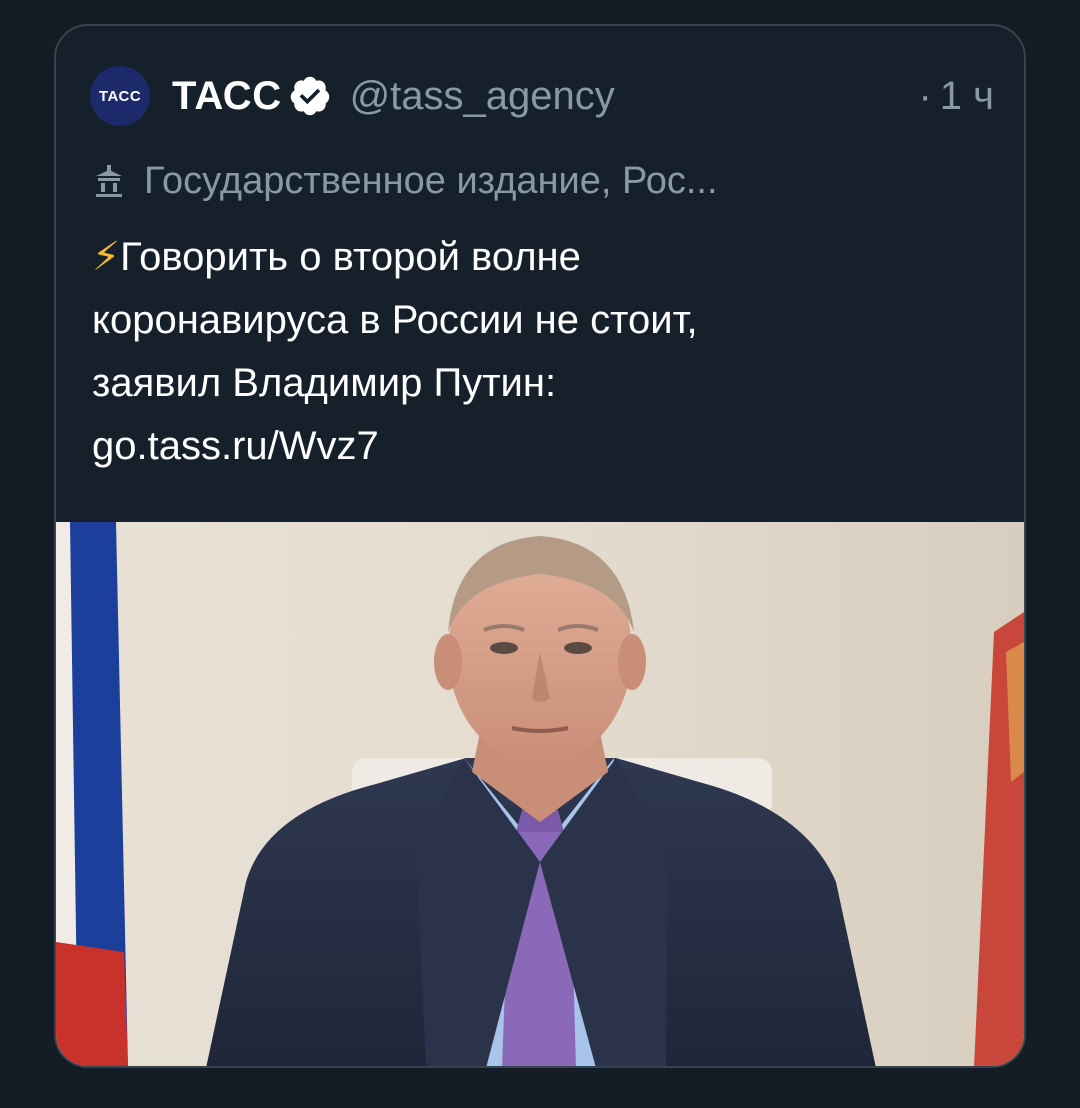 This screenshot has width=1080, height=1108. I want to click on government-building-icon, so click(109, 181).